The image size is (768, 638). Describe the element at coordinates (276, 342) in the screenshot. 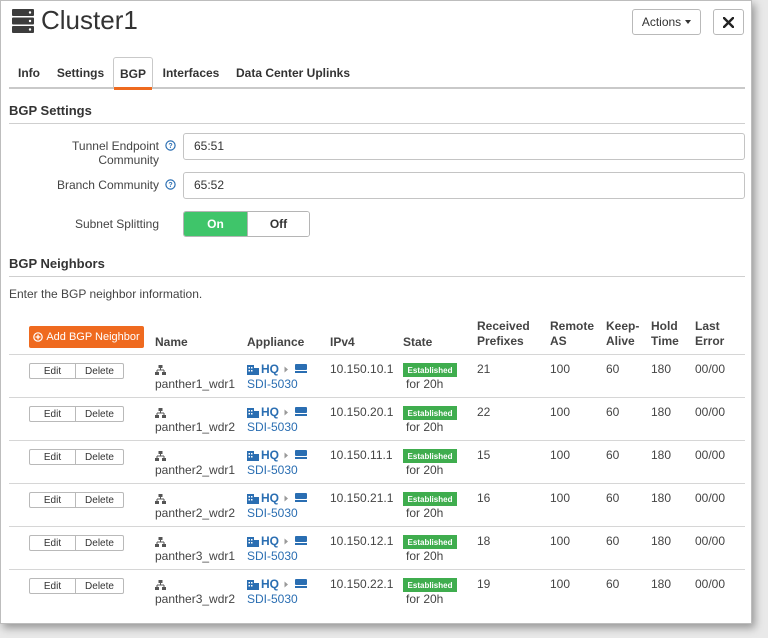

I see `column-header-appliance: Appliance` at that location.